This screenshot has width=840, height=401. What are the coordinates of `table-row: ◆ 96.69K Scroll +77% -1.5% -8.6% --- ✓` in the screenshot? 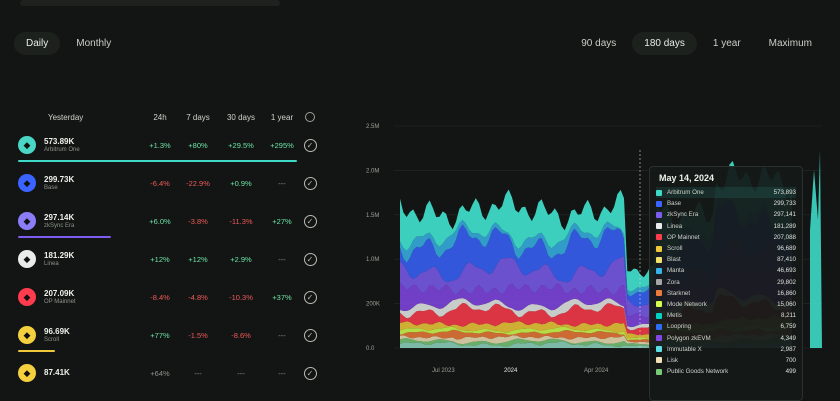 It's located at (184, 335).